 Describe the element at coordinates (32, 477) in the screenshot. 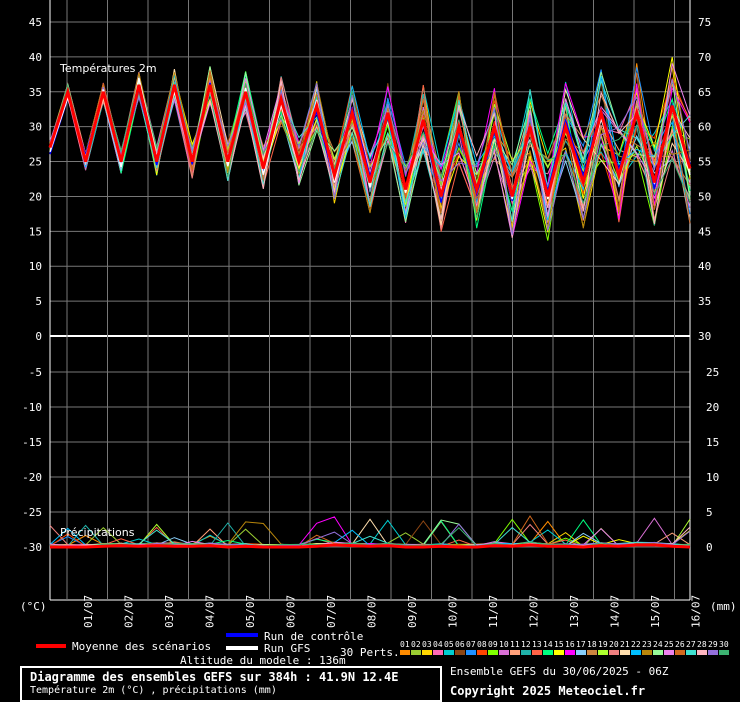

I see `y-tick-left: -20` at that location.